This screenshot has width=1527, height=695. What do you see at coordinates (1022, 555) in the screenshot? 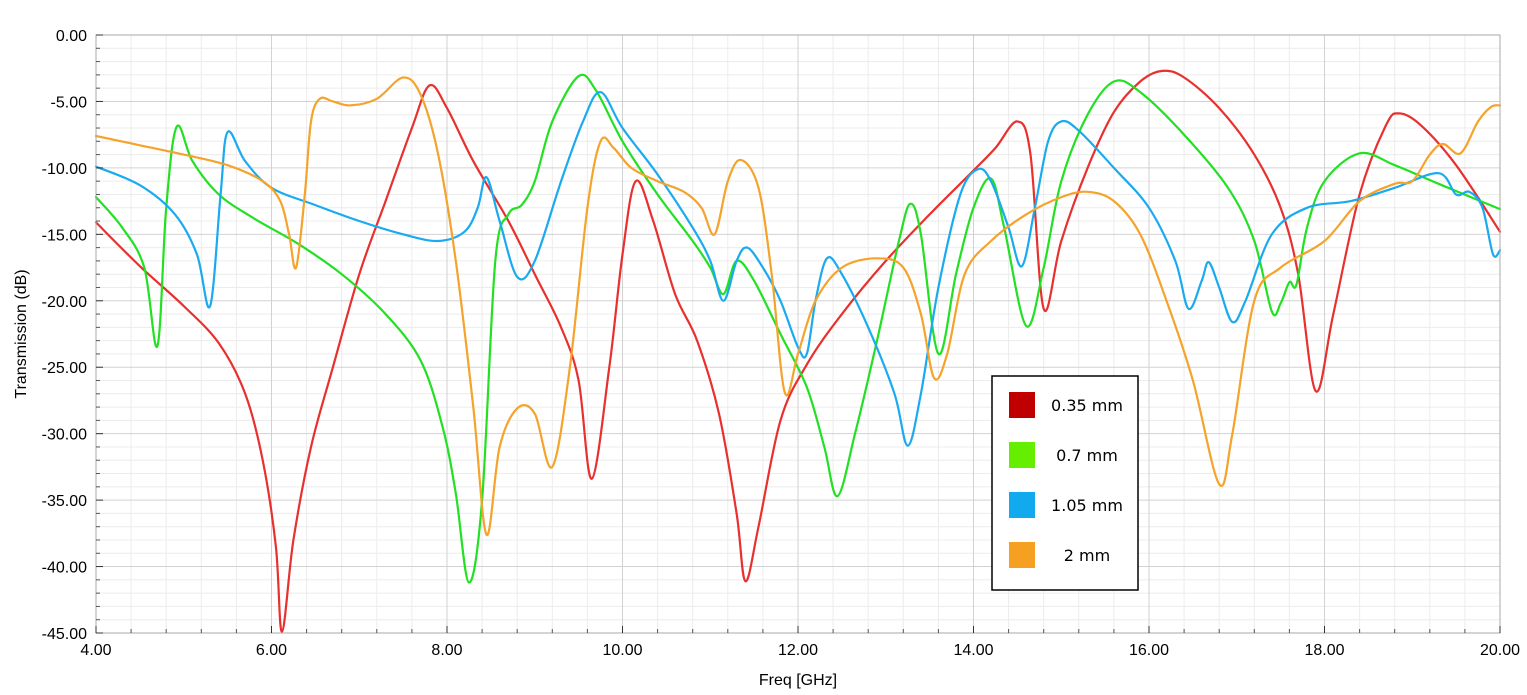
I see `legend-swatch-2-mm` at bounding box center [1022, 555].